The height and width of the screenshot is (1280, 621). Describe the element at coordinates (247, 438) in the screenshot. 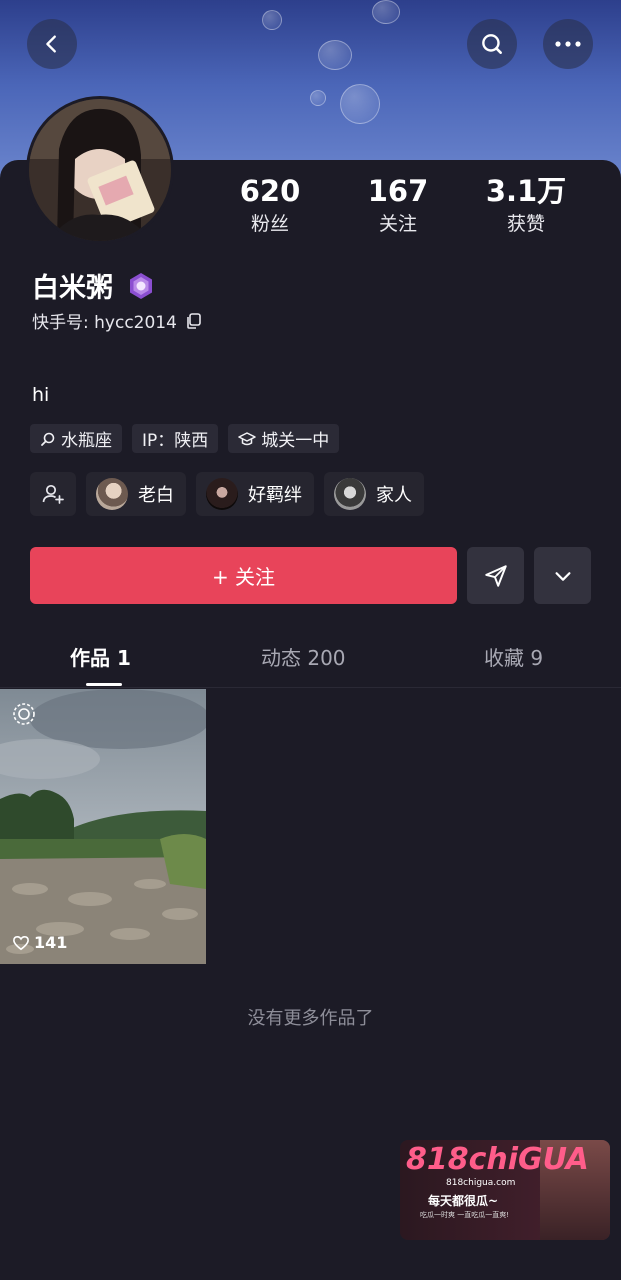

I see `graduation-cap-icon` at that location.